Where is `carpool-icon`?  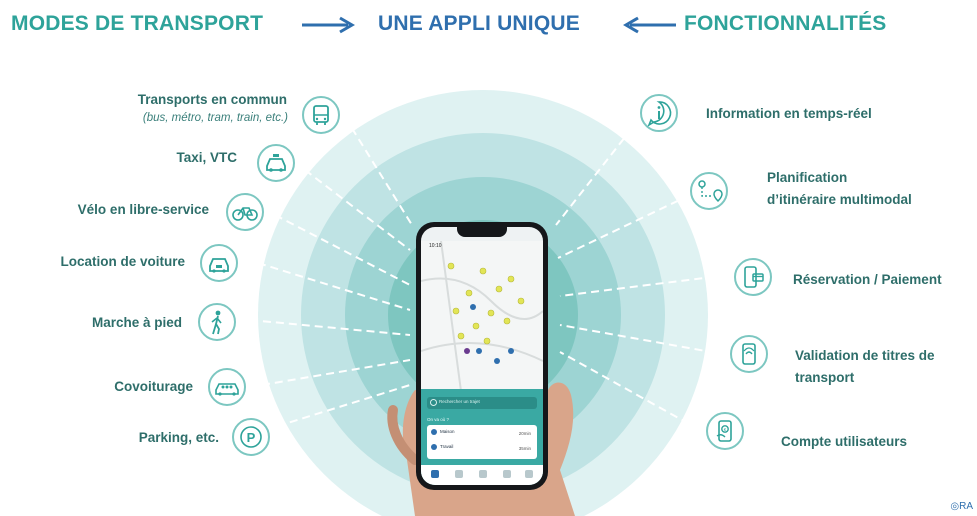 carpool-icon is located at coordinates (227, 387).